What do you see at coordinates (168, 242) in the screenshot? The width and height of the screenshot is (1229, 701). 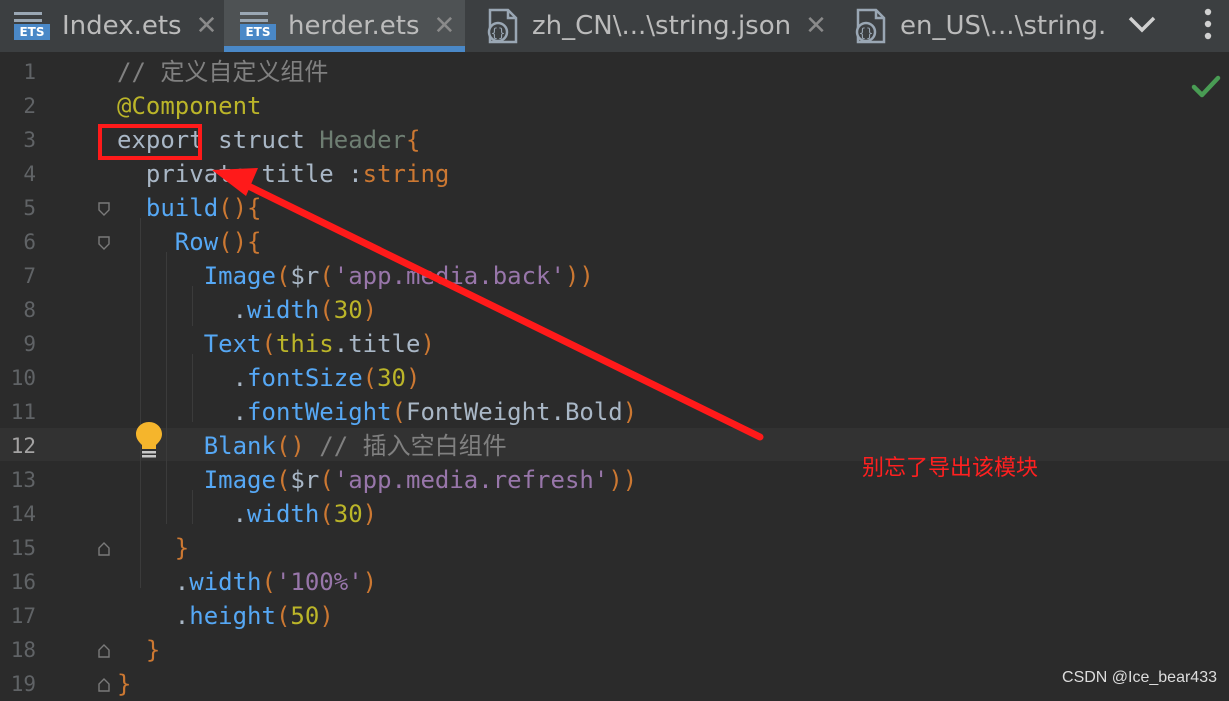 I see `code-token: Row` at bounding box center [168, 242].